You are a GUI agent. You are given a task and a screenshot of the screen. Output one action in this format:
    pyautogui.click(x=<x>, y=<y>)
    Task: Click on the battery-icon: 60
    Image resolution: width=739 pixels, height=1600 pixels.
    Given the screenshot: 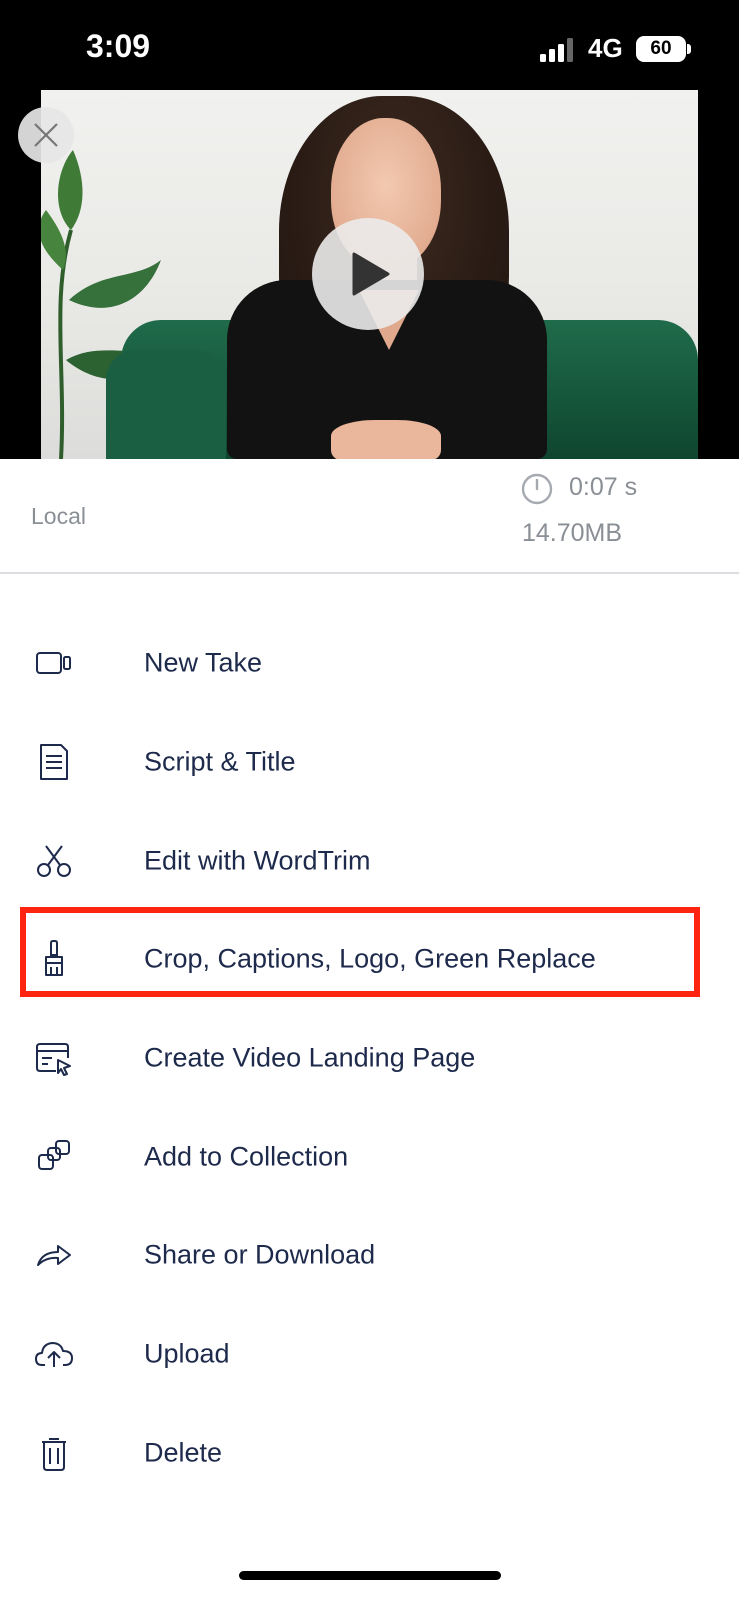 What is the action you would take?
    pyautogui.click(x=661, y=49)
    